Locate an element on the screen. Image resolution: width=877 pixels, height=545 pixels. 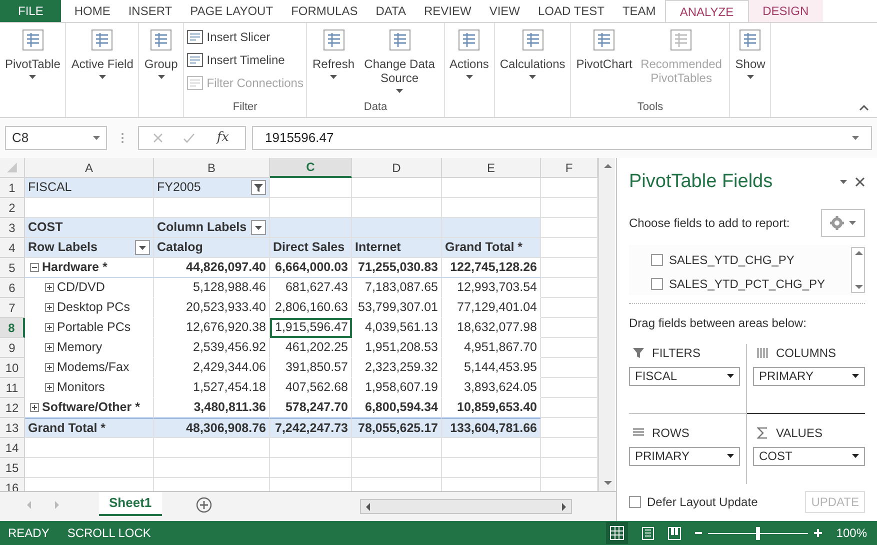
insert-function-button: fx is located at coordinates (222, 138).